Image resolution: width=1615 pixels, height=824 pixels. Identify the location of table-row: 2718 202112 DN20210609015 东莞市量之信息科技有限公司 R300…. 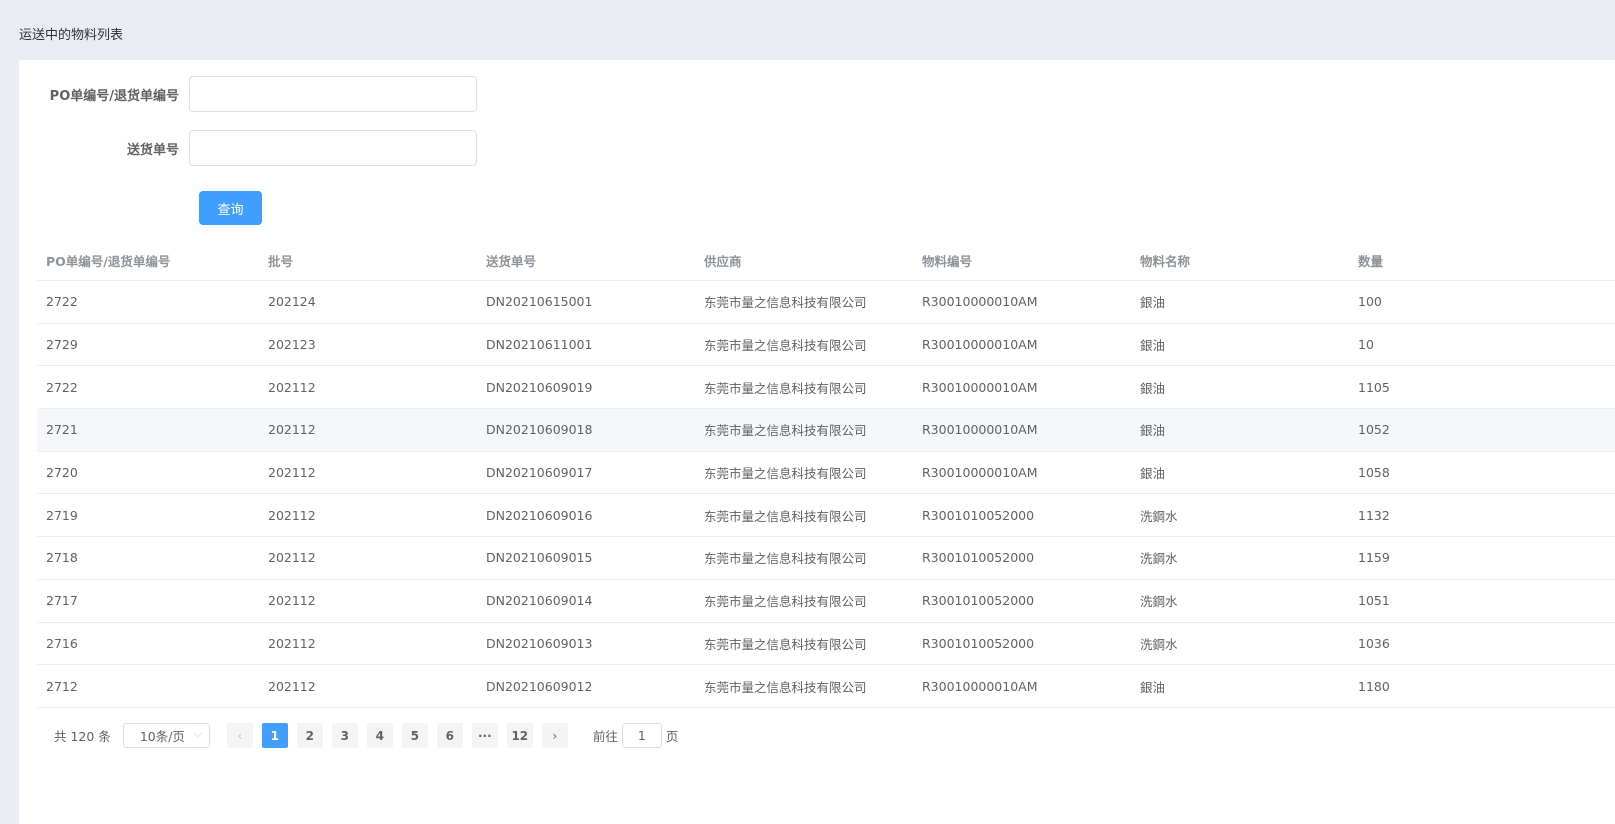
(826, 558).